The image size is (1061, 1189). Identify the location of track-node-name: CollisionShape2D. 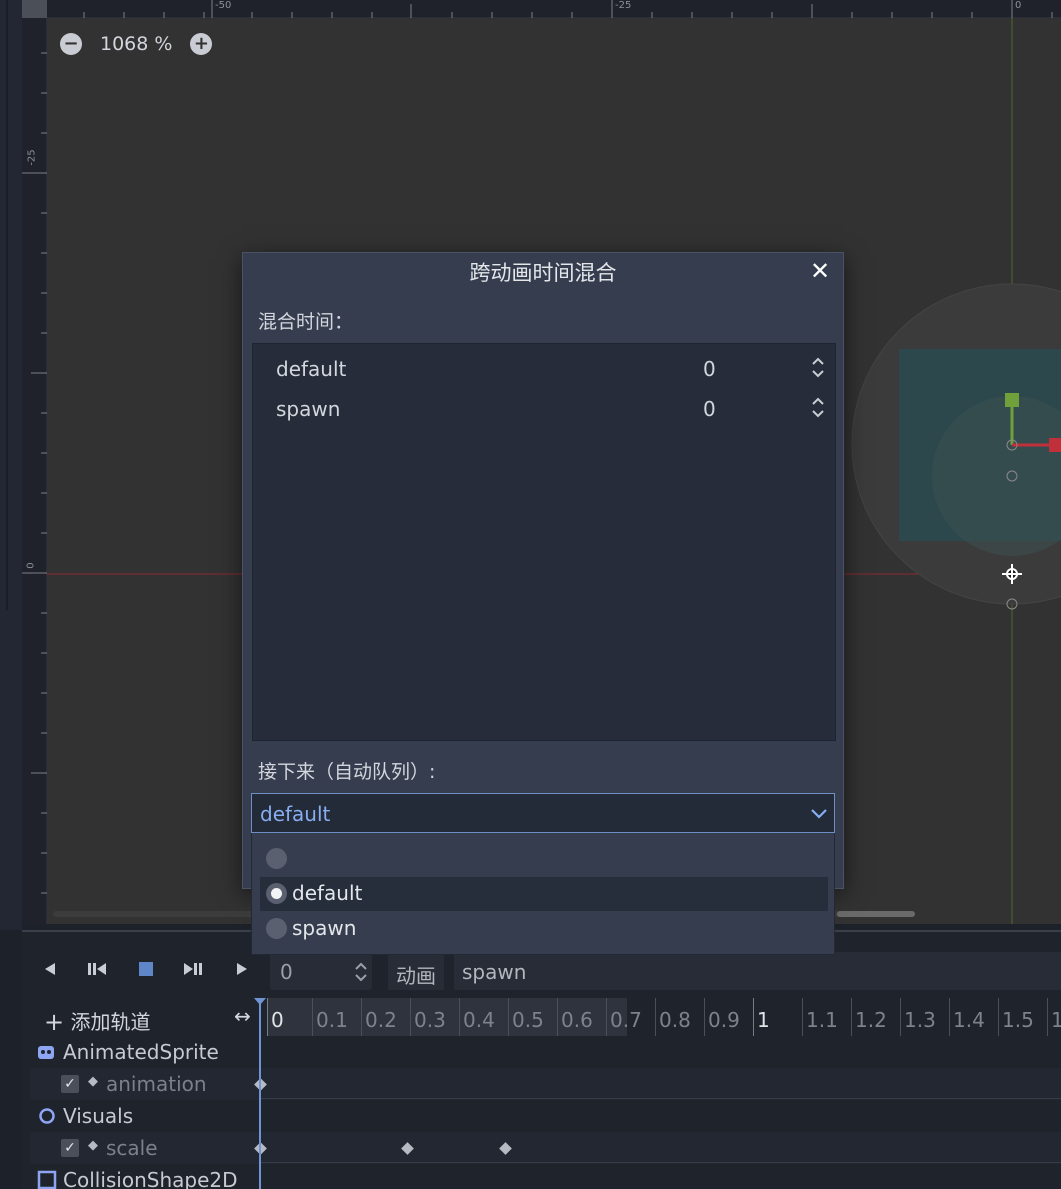
(150, 1178).